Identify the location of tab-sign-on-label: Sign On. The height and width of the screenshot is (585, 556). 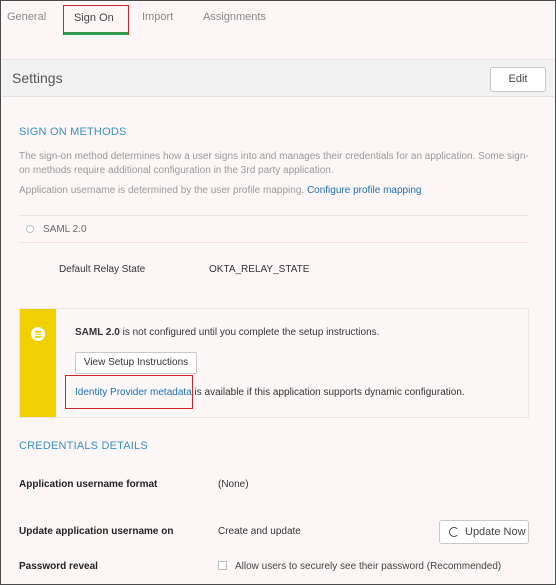
(94, 18).